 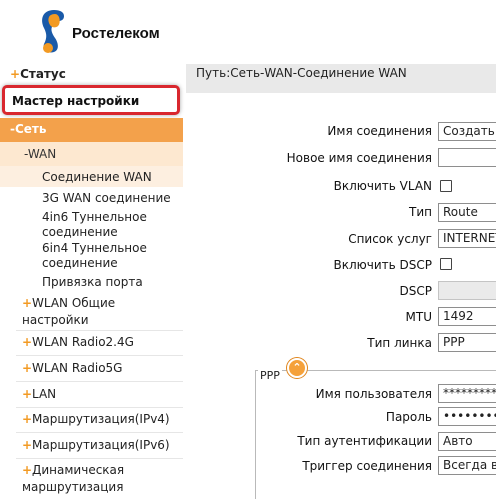 What do you see at coordinates (248, 32) in the screenshot?
I see `header: Ростелеком` at bounding box center [248, 32].